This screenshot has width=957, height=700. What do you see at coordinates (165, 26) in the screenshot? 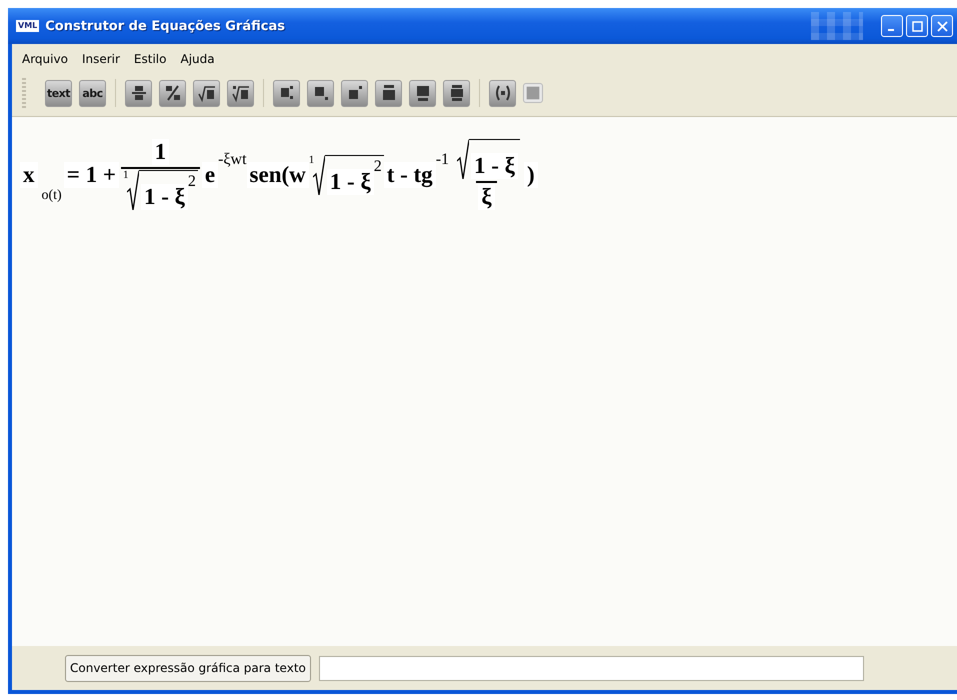
I see `window-title: Construtor de Equações Gráficas` at bounding box center [165, 26].